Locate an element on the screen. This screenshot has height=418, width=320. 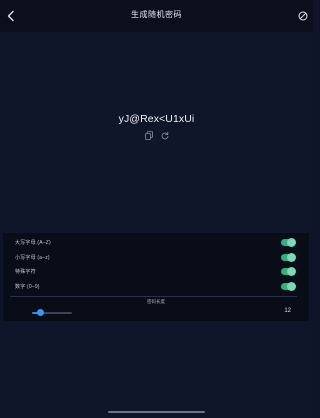
refresh-icon is located at coordinates (165, 135).